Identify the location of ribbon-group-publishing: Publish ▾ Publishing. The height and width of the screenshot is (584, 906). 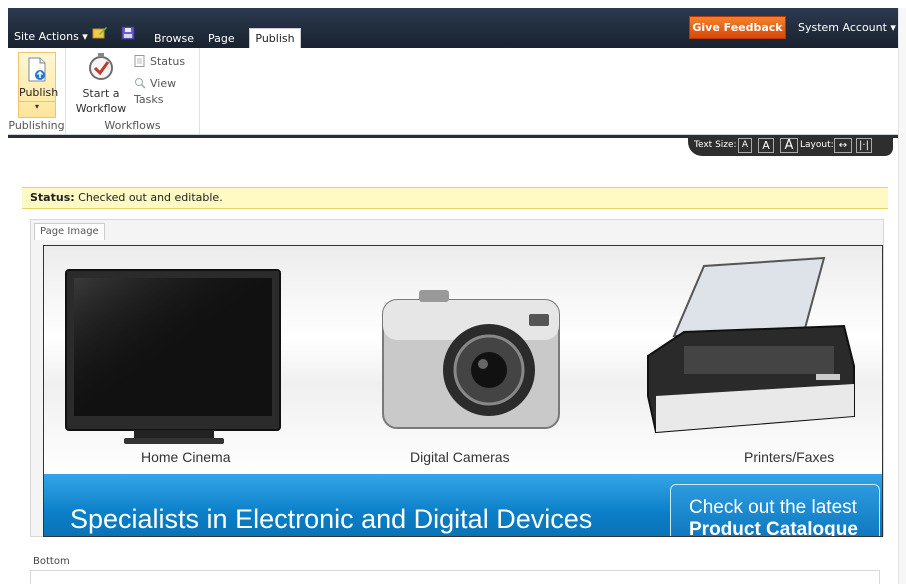
(37, 91).